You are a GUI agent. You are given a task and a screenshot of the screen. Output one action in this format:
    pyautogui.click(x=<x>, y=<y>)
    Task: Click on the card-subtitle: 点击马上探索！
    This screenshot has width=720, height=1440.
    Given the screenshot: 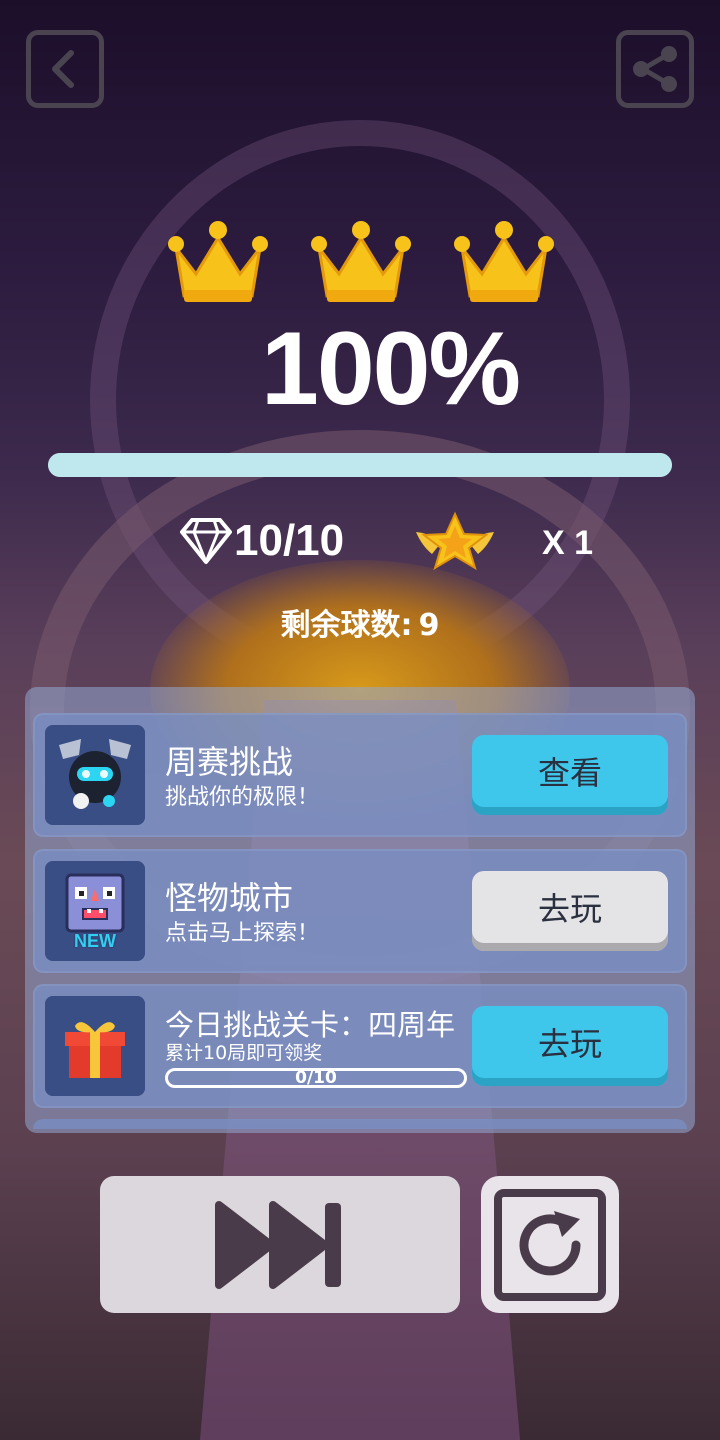 What is the action you would take?
    pyautogui.click(x=242, y=933)
    